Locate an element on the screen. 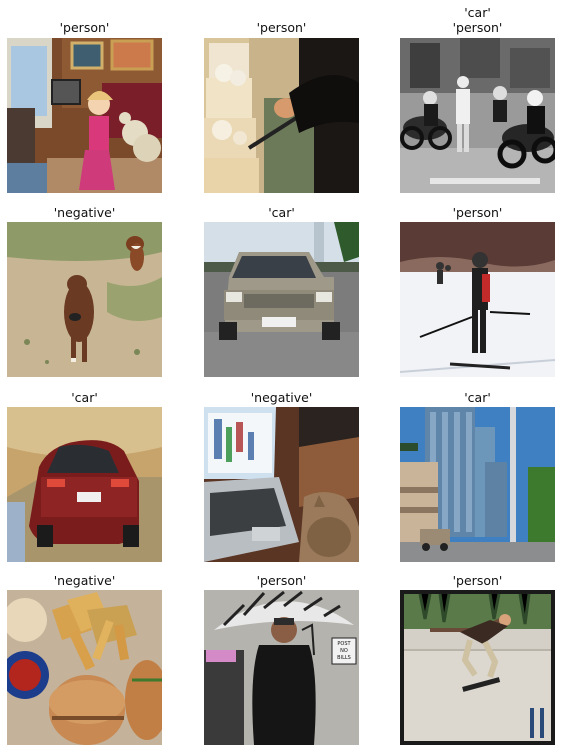 This screenshot has height=752, width=561. image-thumbnail-burger-fries is located at coordinates (84, 667).